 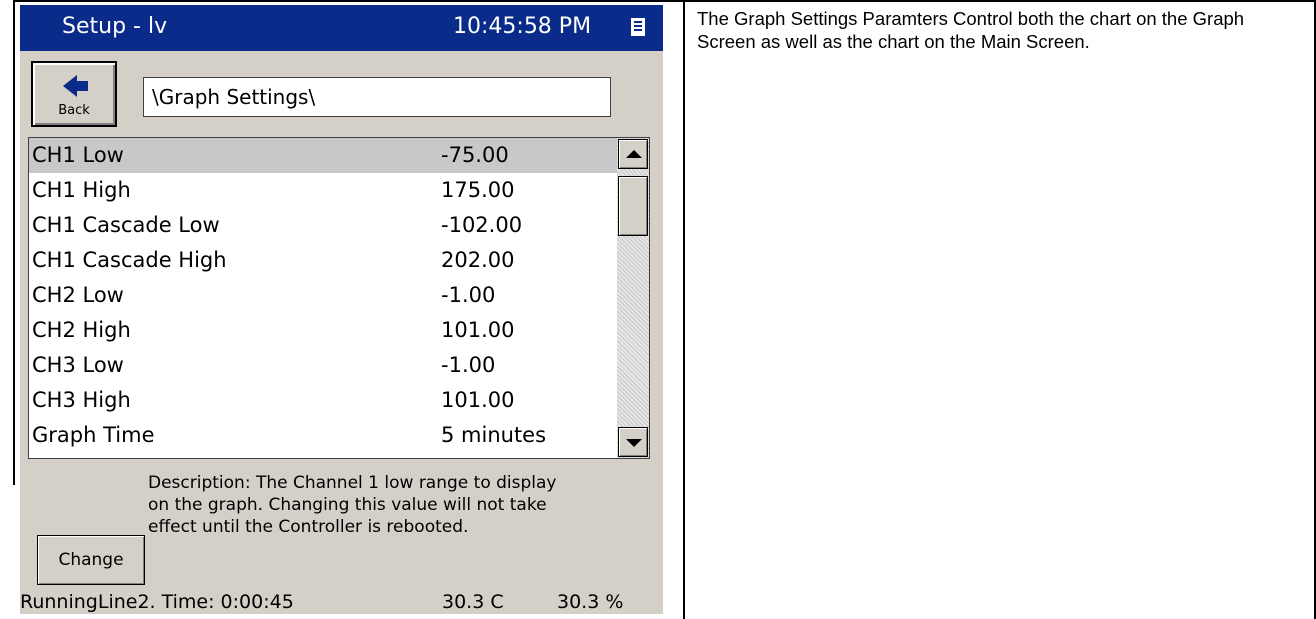 I want to click on setting-value: 175.00, so click(x=478, y=190).